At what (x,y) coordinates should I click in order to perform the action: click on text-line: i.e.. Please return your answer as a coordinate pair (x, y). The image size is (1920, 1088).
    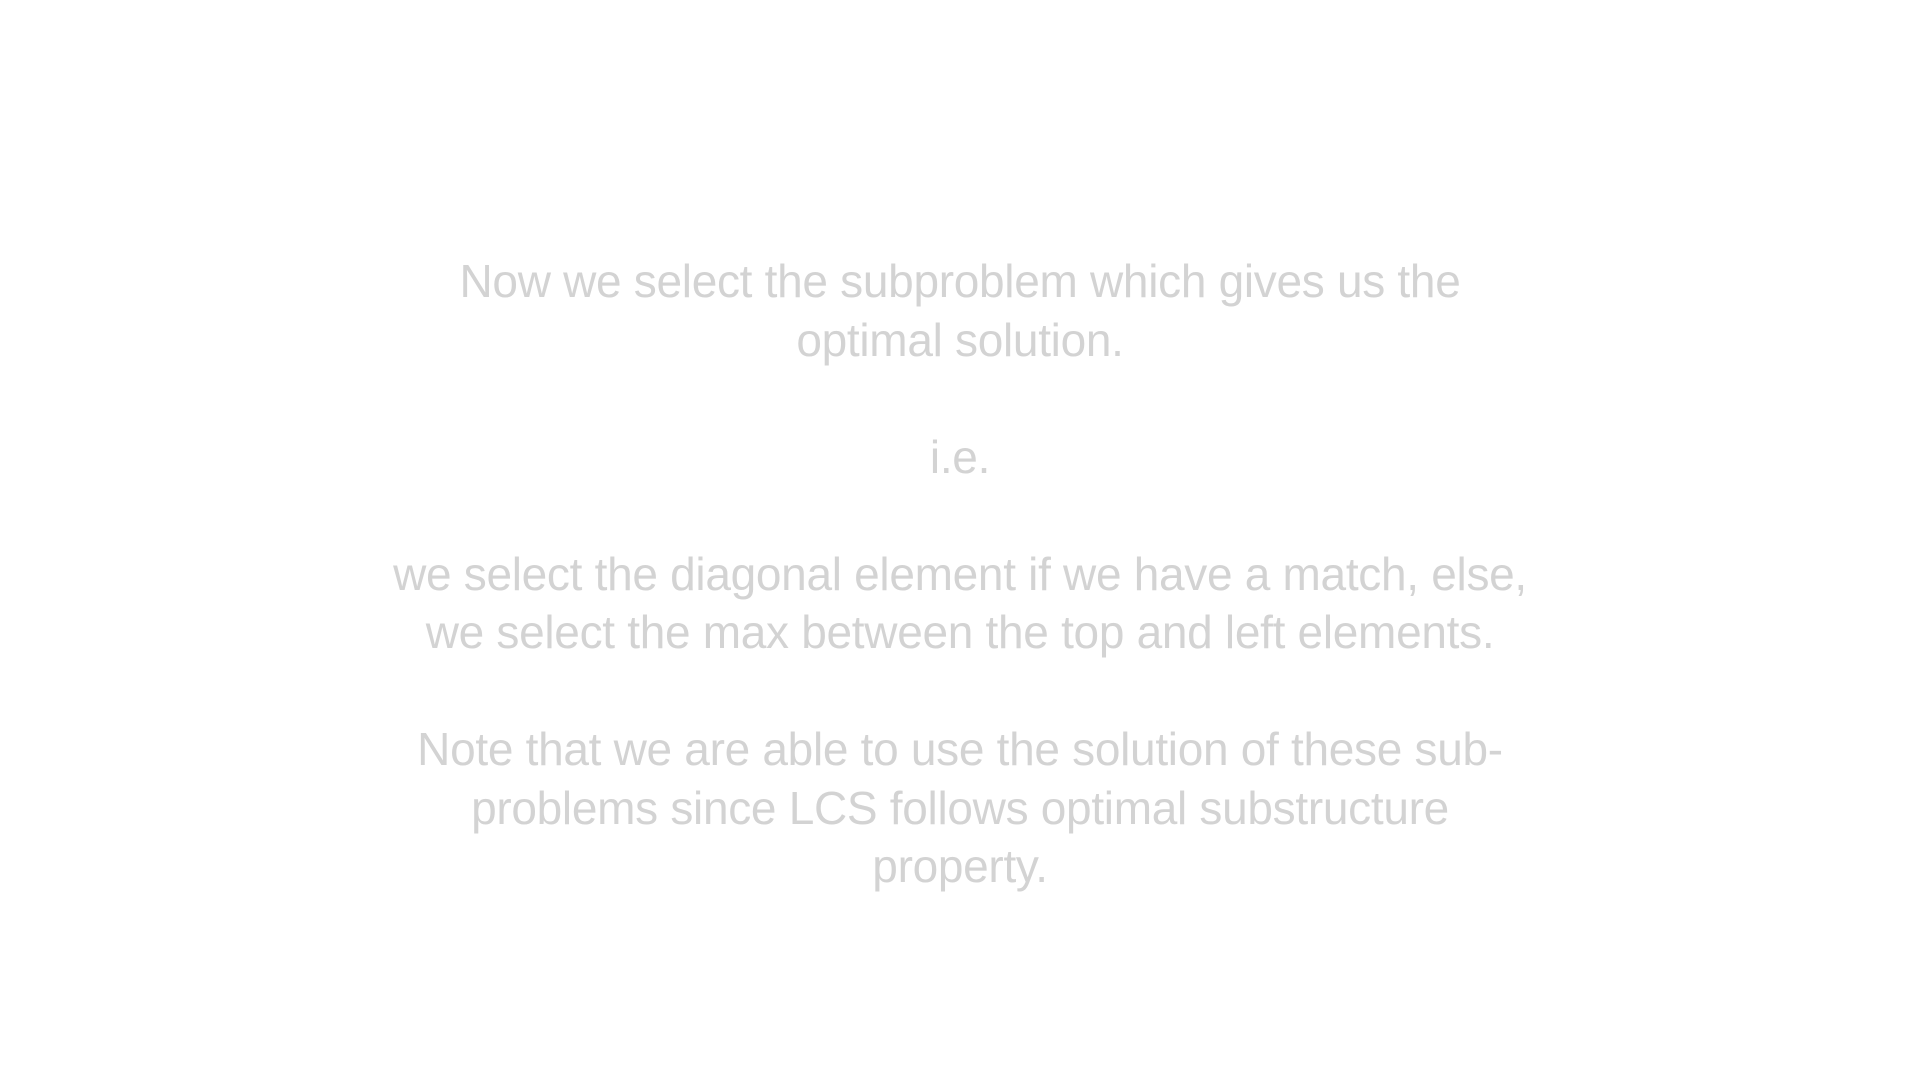
    Looking at the image, I should click on (960, 456).